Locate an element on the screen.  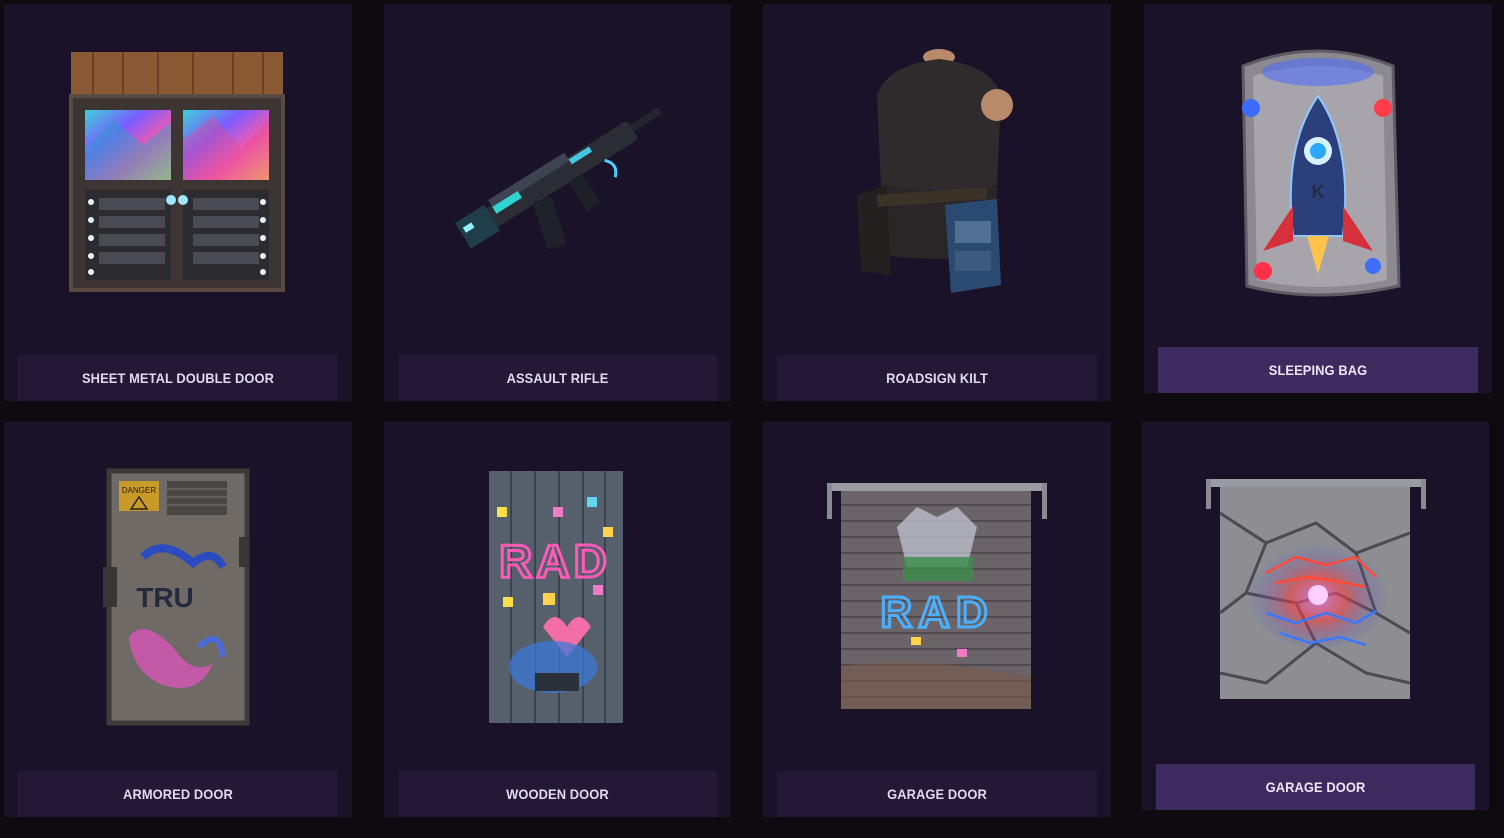
assault-rifle-icon is located at coordinates (557, 179).